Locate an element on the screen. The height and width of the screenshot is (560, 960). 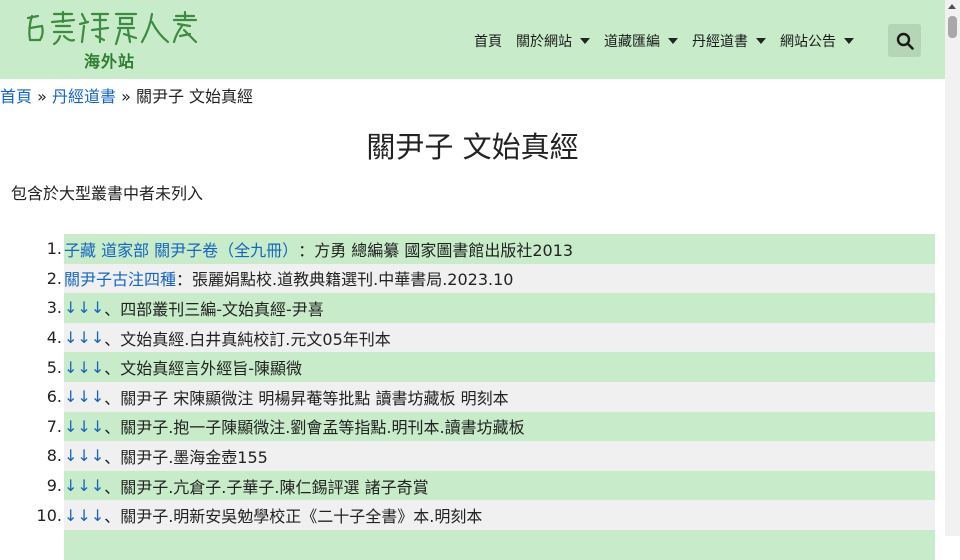
list-item: 10. ↓↓↓ 、關尹子.明新安吳勉學校正《二十子全書》本.明刻本 is located at coordinates (467, 515).